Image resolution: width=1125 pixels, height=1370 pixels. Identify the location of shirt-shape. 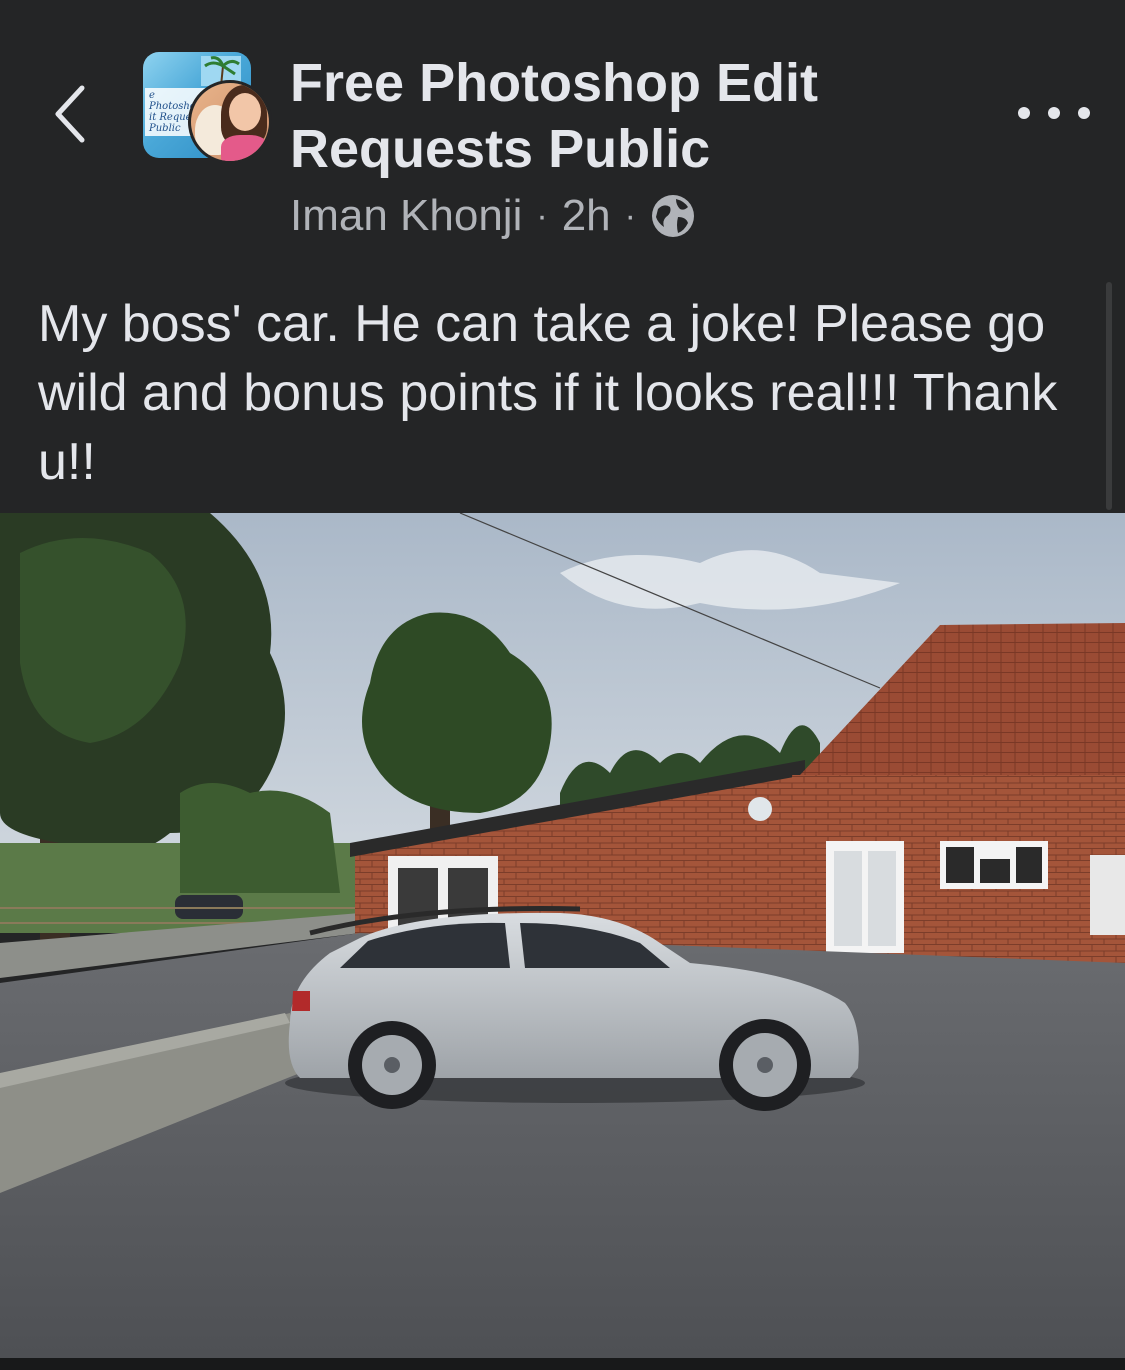
(245, 148).